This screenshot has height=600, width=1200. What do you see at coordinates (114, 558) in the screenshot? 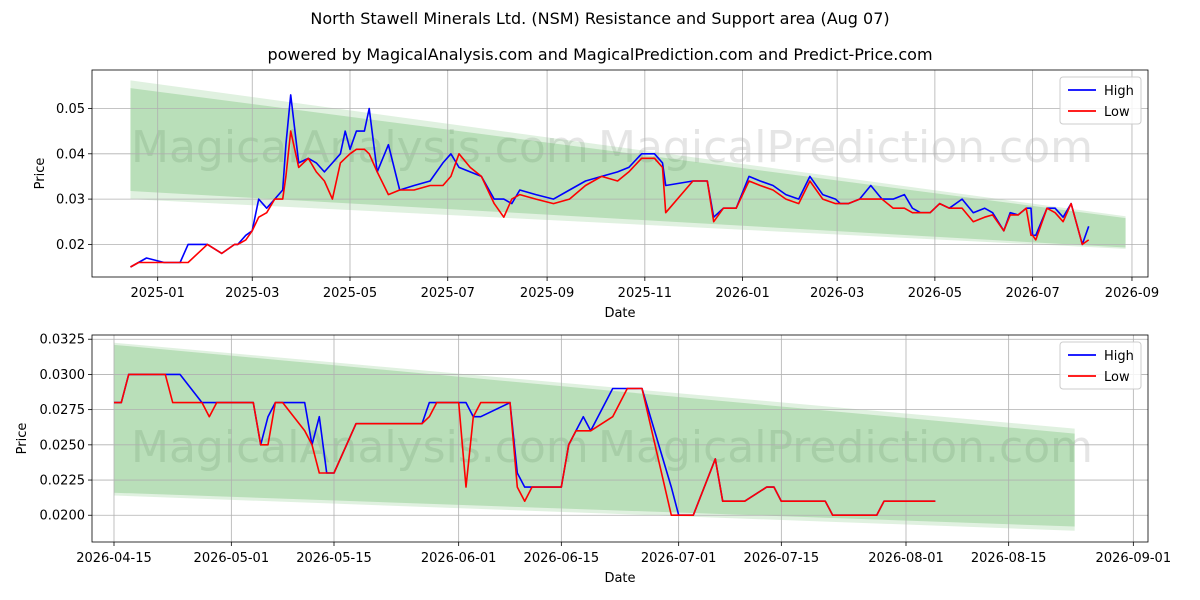
I see `x-tick-label: 2026-04-15` at bounding box center [114, 558].